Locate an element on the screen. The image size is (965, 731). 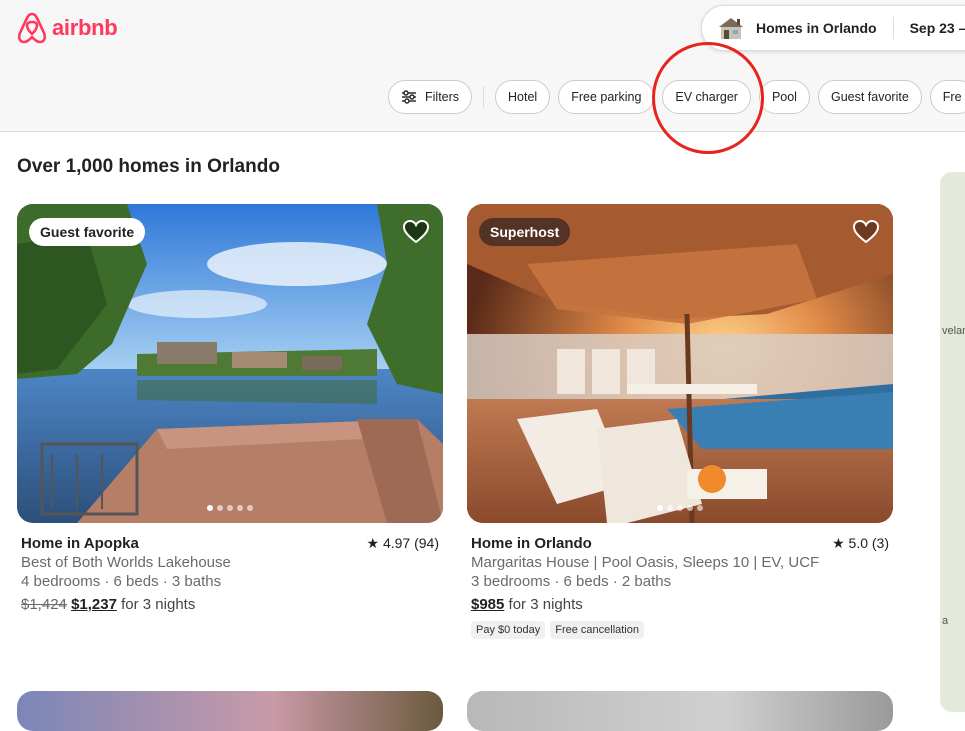
listing-title: Home in Orlando is located at coordinates (531, 543).